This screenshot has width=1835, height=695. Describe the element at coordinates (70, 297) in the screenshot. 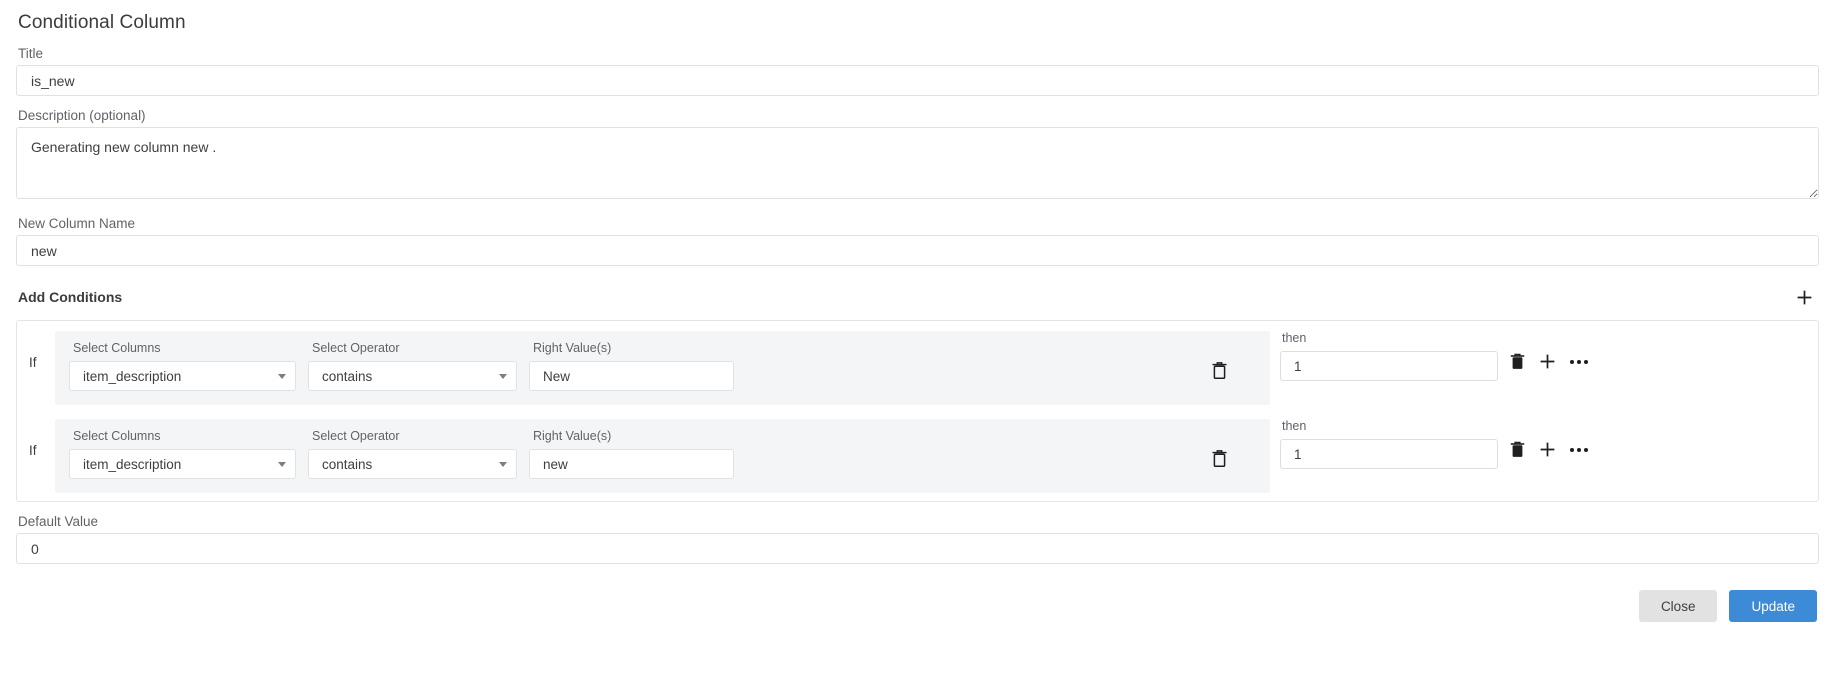

I see `add-conditions-title: Add Conditions` at that location.